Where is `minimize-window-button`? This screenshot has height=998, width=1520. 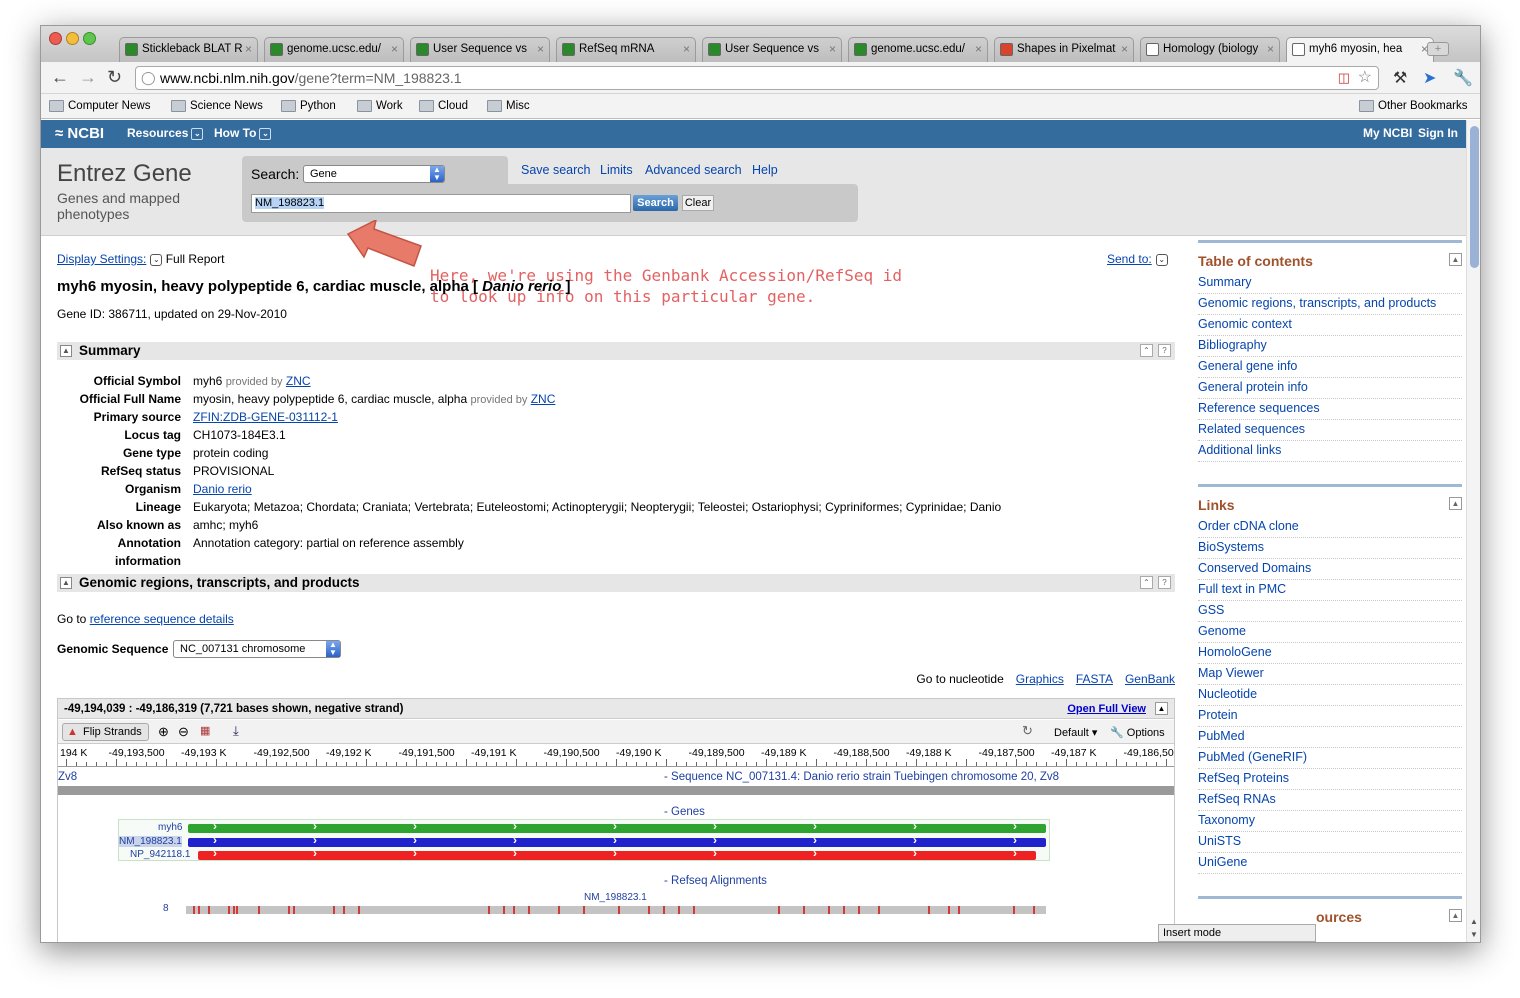 minimize-window-button is located at coordinates (72, 38).